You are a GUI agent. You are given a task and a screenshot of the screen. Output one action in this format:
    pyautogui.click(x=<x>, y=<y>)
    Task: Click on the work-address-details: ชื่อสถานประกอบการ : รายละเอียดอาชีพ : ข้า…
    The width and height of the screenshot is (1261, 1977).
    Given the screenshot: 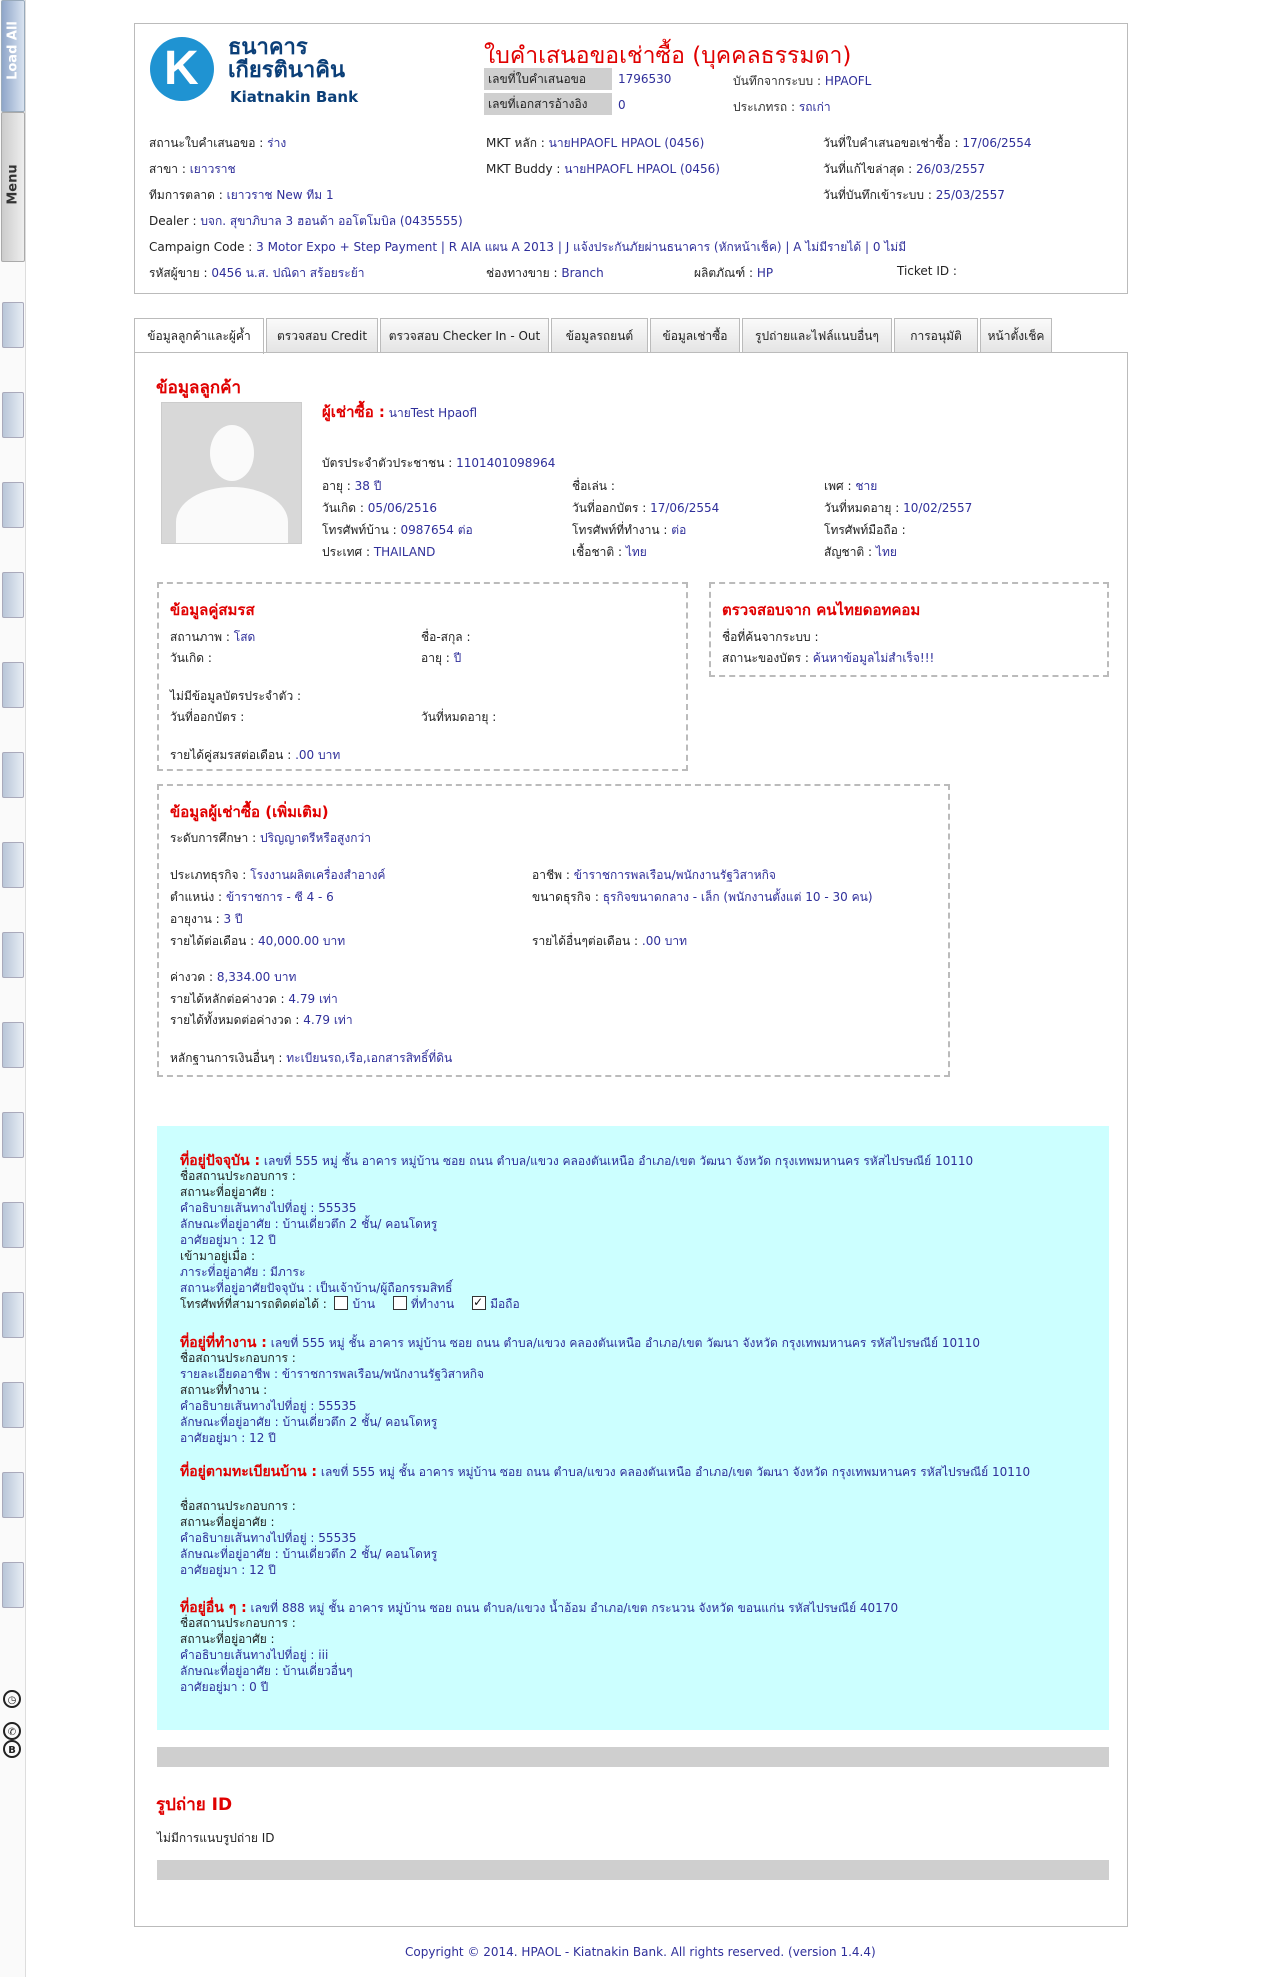 What is the action you would take?
    pyautogui.click(x=332, y=1398)
    